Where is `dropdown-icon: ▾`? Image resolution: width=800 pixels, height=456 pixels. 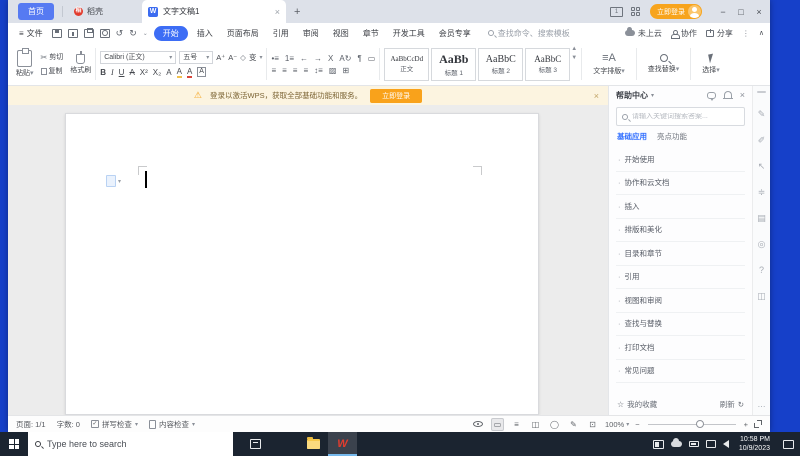
dropdown-icon: ▾ is located at coordinates (652, 95).